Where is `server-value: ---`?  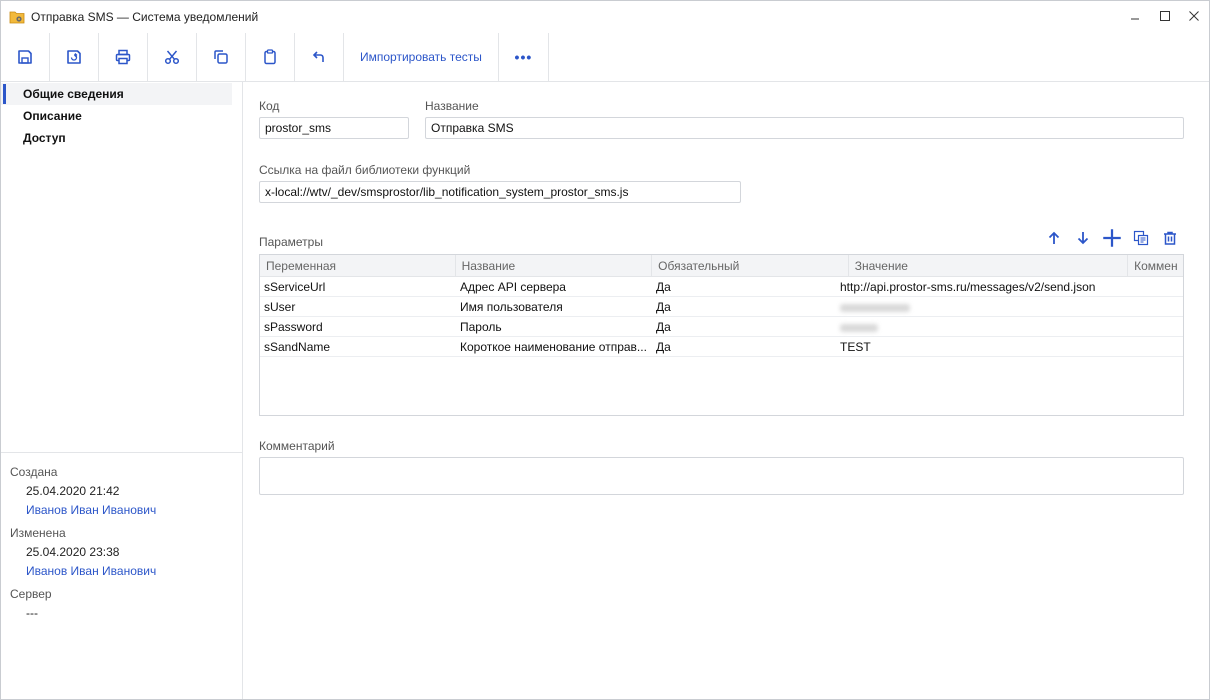
server-value: --- is located at coordinates (32, 613).